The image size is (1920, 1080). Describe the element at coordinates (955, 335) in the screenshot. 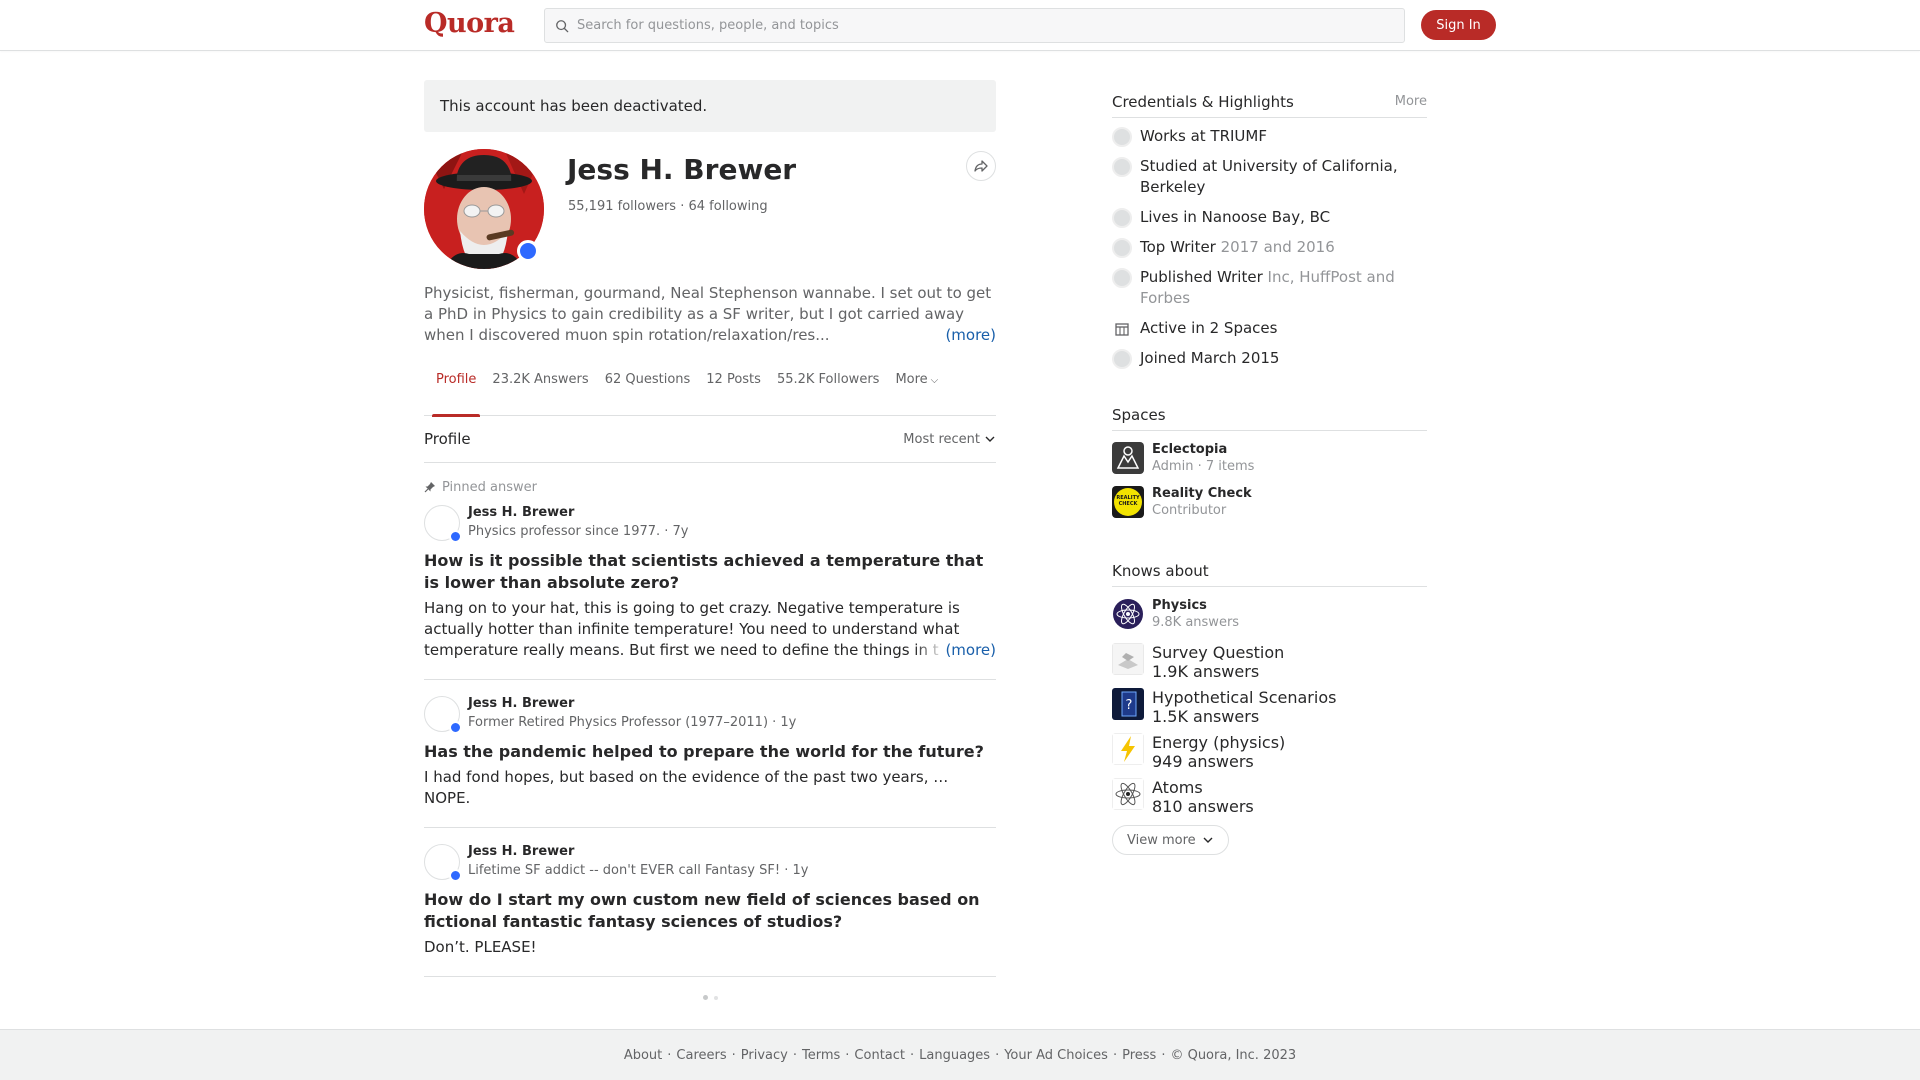

I see `bio-more-link: (more)` at that location.